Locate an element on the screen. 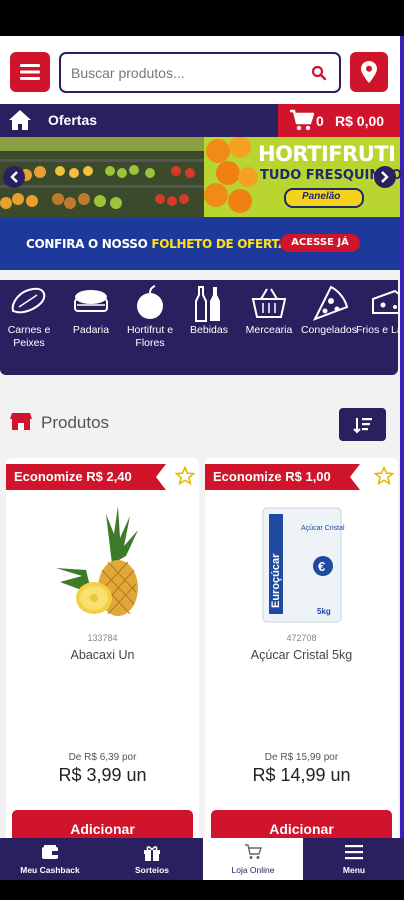 The width and height of the screenshot is (404, 900). product-code: 472708 is located at coordinates (301, 638).